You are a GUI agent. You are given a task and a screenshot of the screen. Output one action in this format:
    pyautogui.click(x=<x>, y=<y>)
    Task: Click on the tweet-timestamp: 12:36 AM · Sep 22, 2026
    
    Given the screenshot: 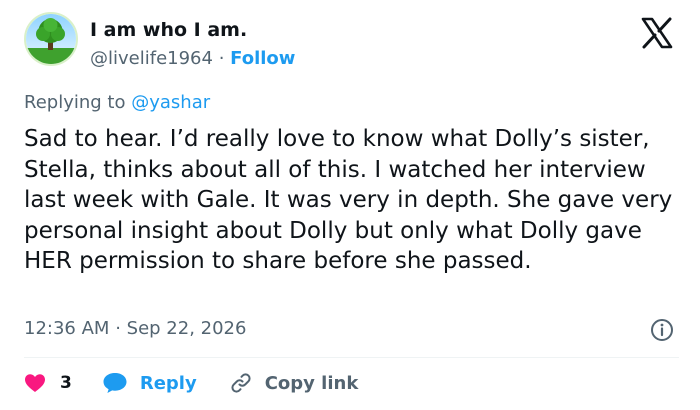 What is the action you would take?
    pyautogui.click(x=135, y=328)
    